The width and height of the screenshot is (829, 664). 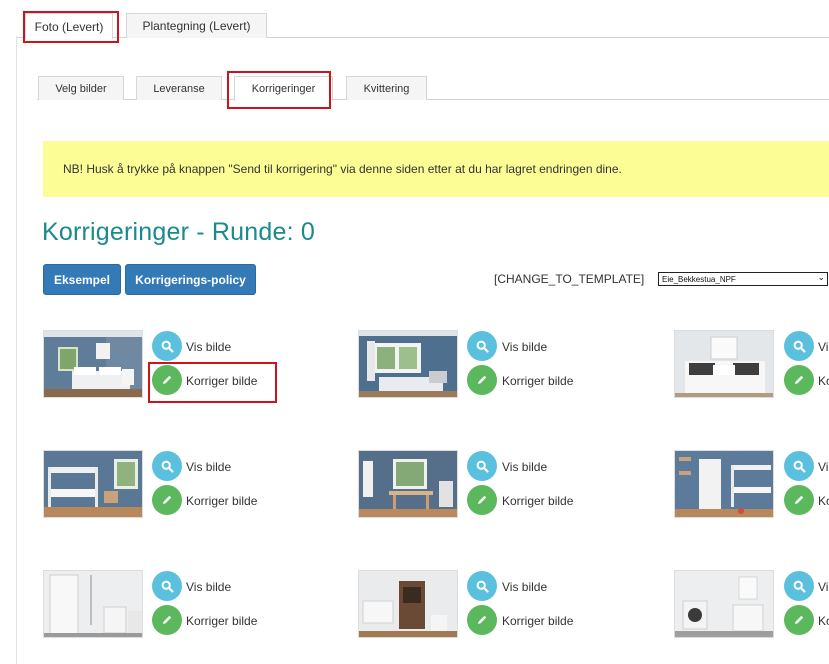 I want to click on bathroom-door-photo, so click(x=408, y=604).